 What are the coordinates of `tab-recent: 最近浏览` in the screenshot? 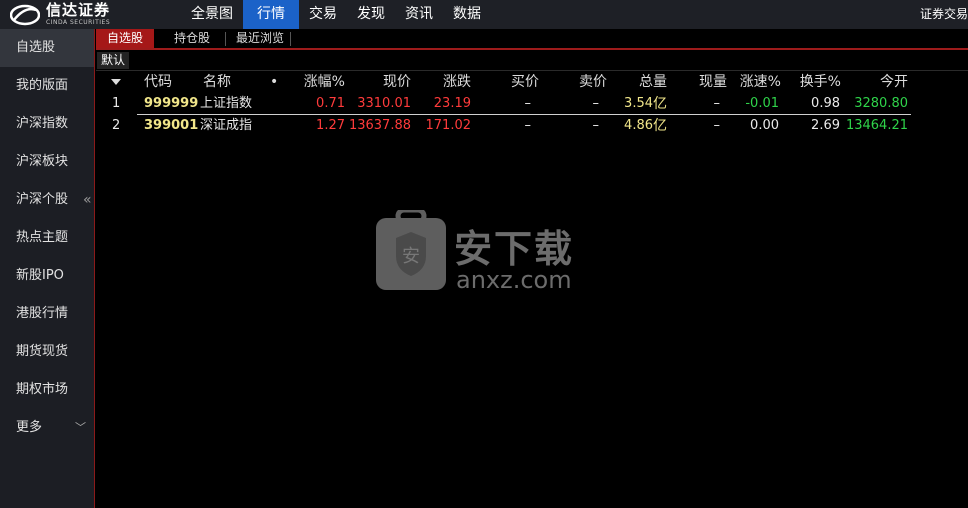 It's located at (260, 38).